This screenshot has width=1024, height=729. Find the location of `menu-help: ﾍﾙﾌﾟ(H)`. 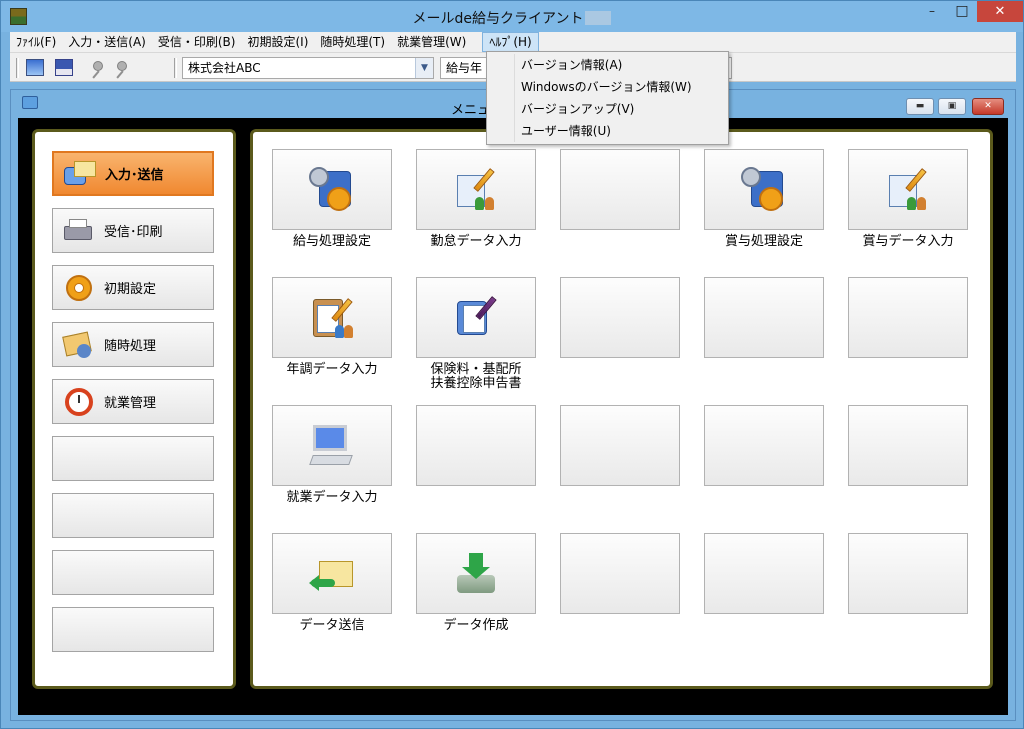

menu-help: ﾍﾙﾌﾟ(H) is located at coordinates (510, 42).